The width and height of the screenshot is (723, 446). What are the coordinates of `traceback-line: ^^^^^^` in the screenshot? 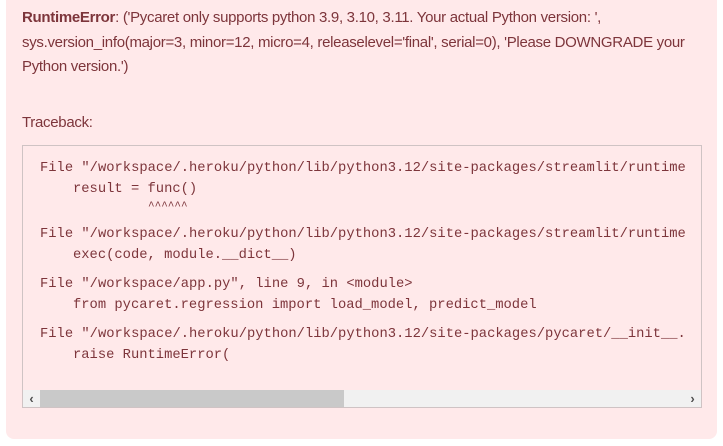 It's located at (168, 207).